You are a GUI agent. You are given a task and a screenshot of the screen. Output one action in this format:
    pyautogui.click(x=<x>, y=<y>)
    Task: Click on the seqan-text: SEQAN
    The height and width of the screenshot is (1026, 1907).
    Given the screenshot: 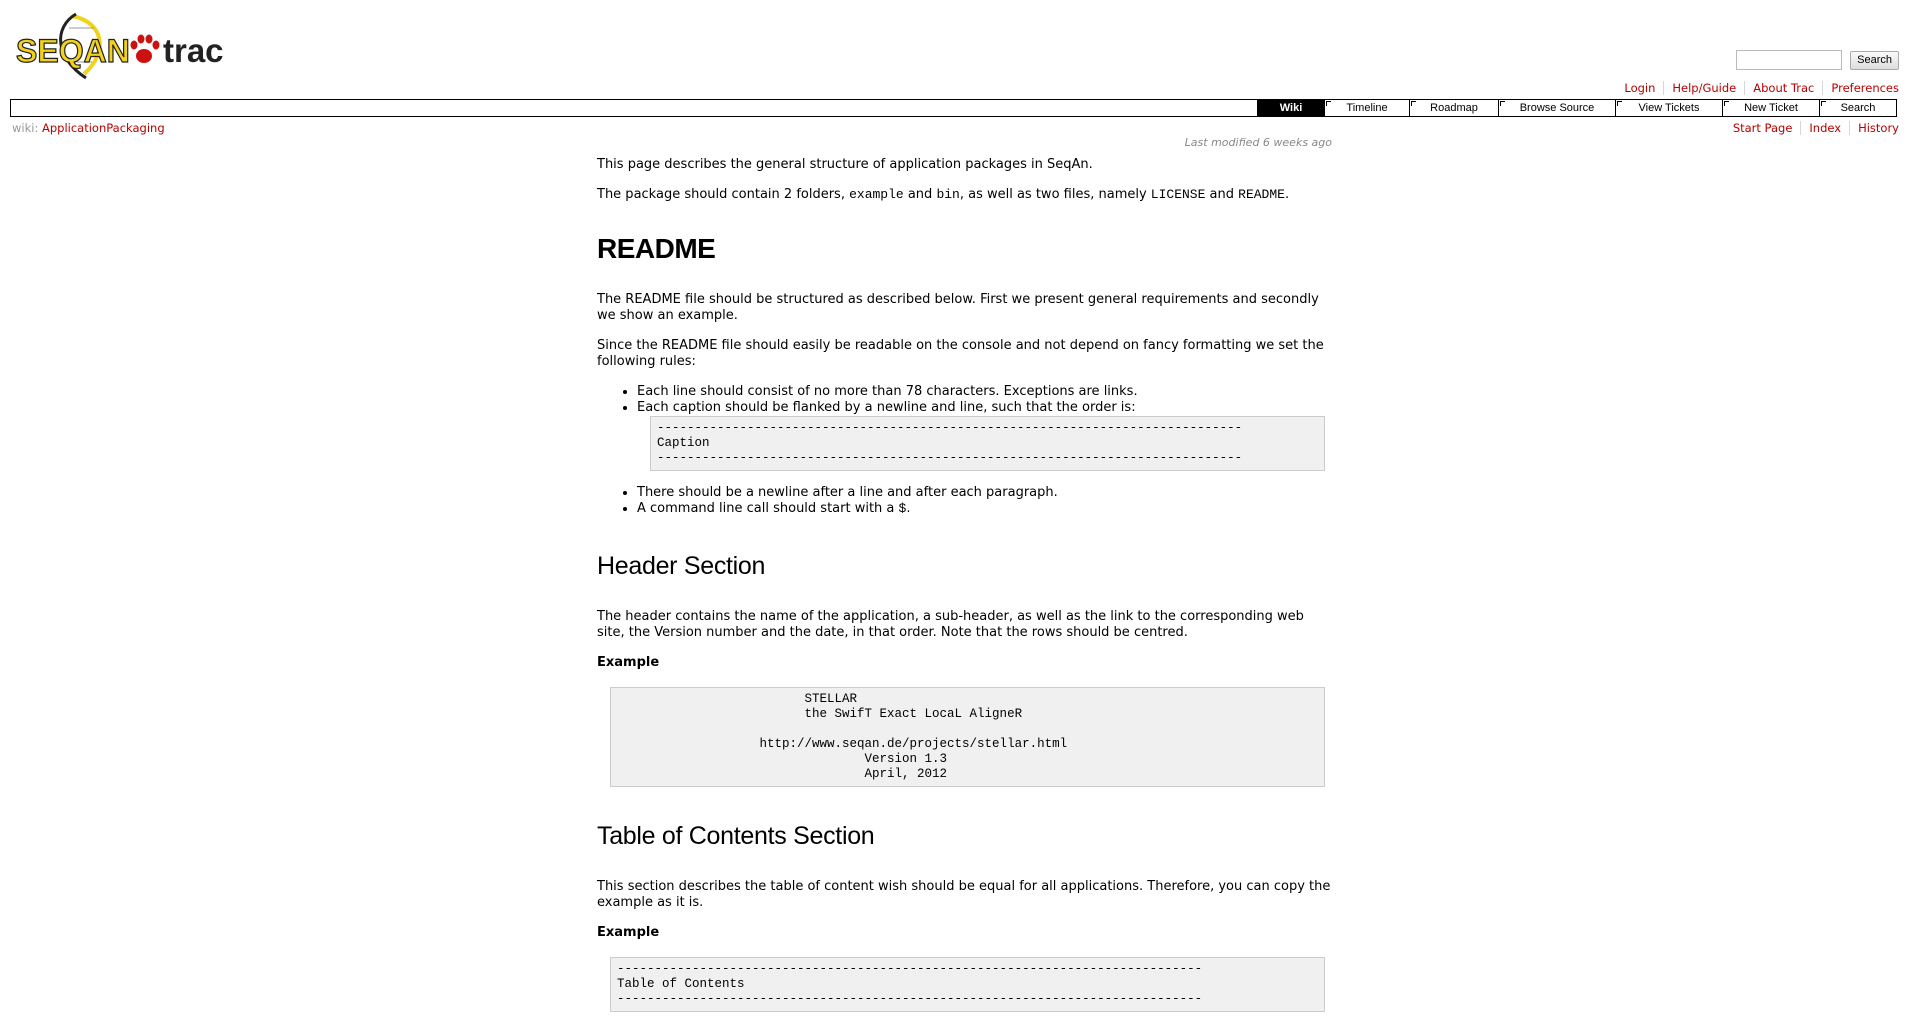 What is the action you would take?
    pyautogui.click(x=73, y=51)
    